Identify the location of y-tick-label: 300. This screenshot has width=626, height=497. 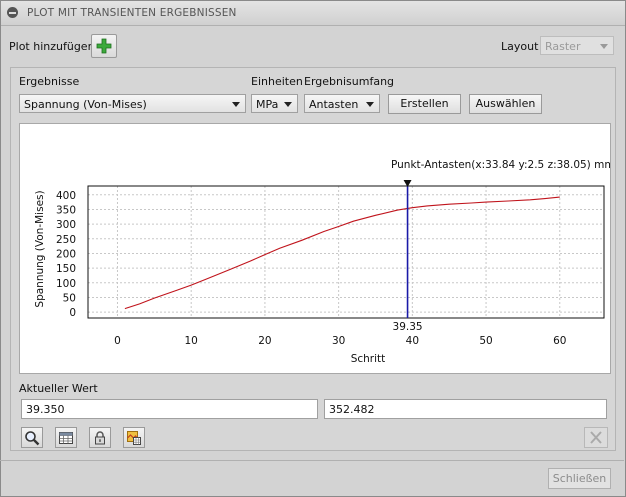
(66, 225).